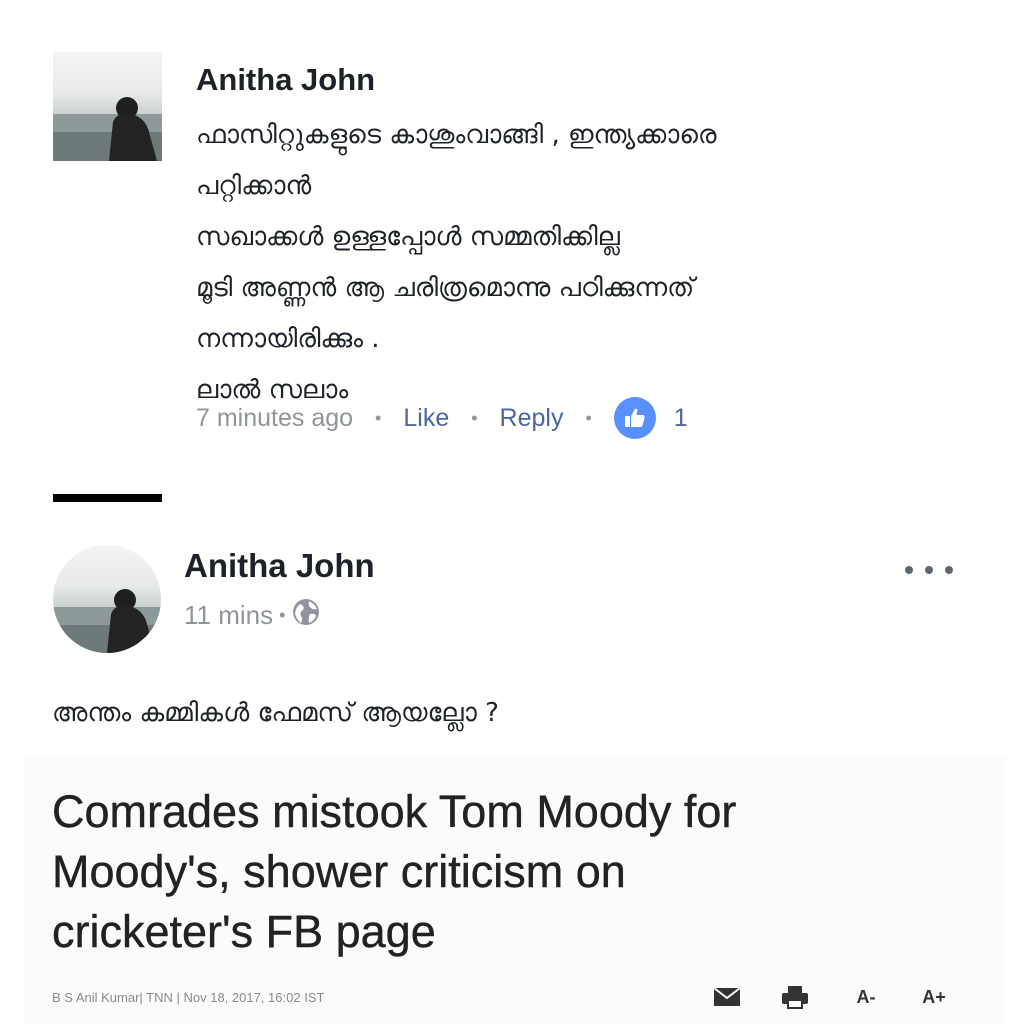 This screenshot has height=1024, width=1024. What do you see at coordinates (456, 135) in the screenshot?
I see `comment-line: ഫാസിറ്റുകളുടെ കാശുംവാങ്ങി , ഇന്ത്യക്കാരെ` at bounding box center [456, 135].